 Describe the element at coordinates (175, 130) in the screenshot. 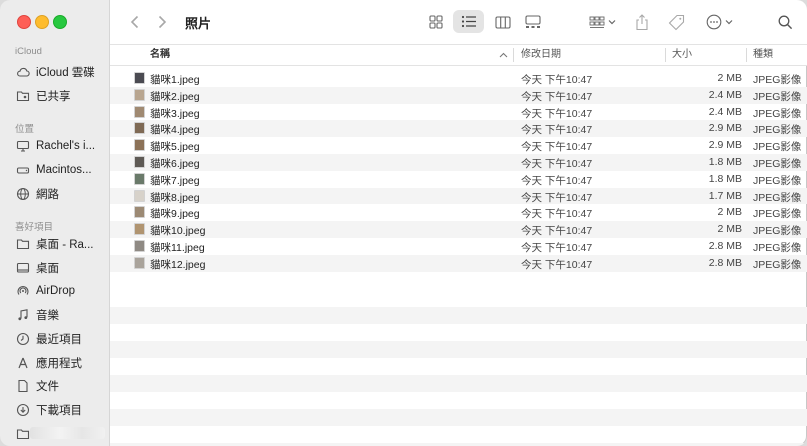

I see `file-name: 貓咪4.jpeg` at that location.